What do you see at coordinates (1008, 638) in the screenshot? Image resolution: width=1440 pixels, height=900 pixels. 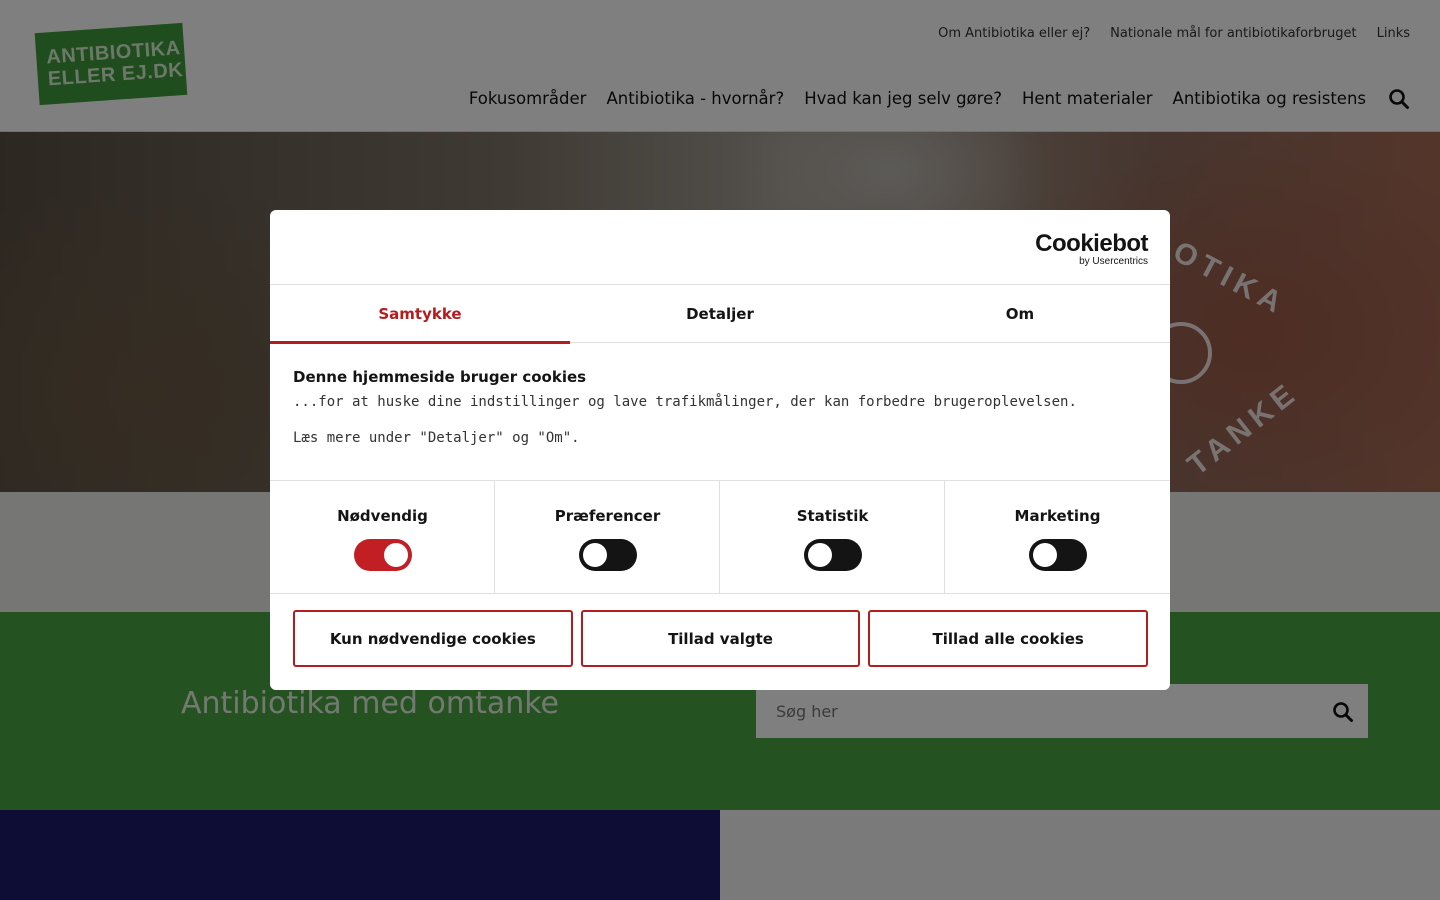 I see `allow-all-button: Tillad alle cookies` at bounding box center [1008, 638].